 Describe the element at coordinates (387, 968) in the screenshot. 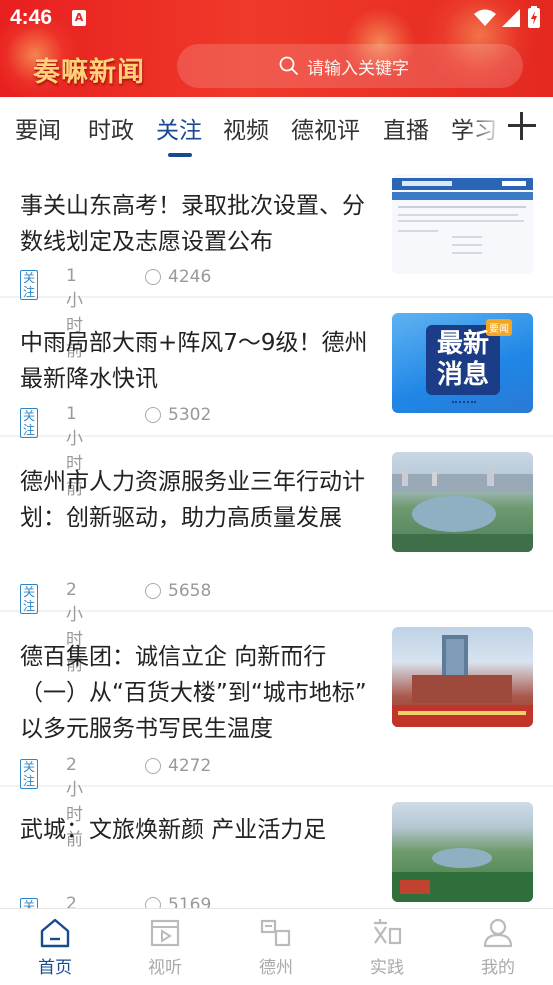

I see `nav-label: 实践` at that location.